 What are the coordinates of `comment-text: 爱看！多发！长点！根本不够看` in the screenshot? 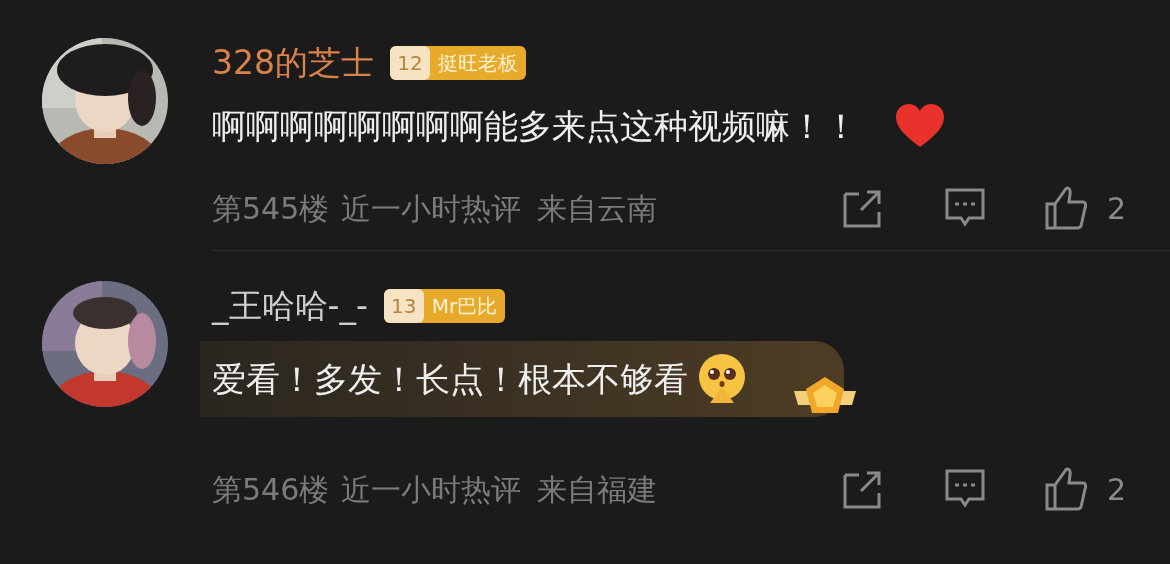 It's located at (450, 379).